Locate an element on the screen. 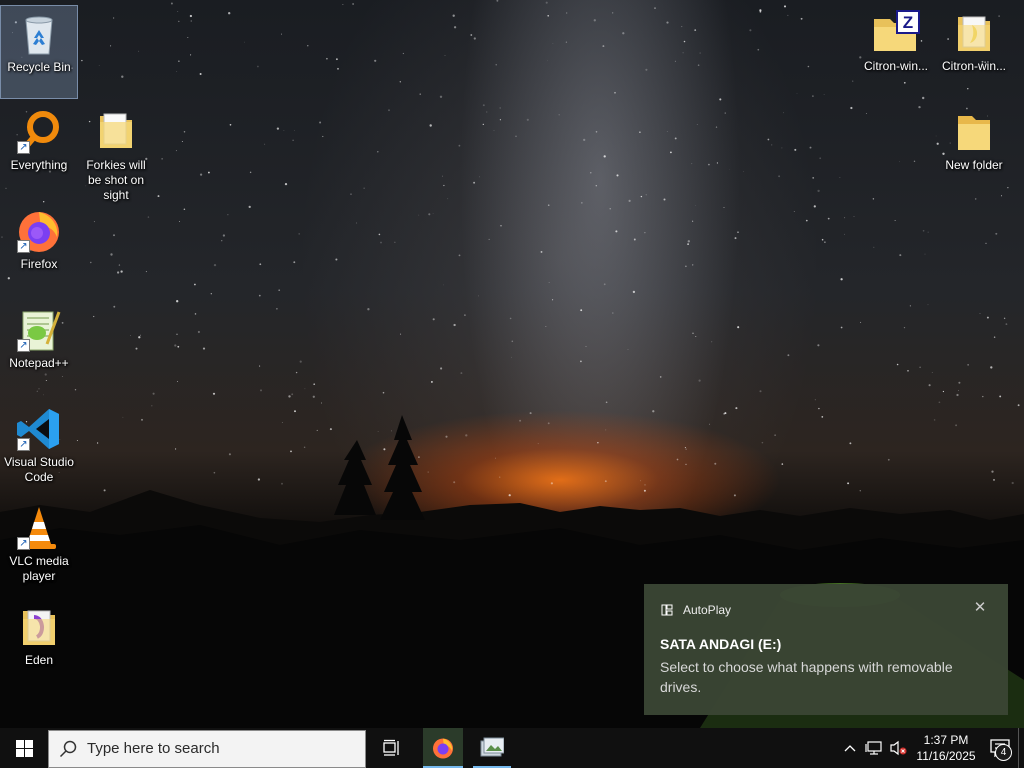 Image resolution: width=1024 pixels, height=768 pixels. desktop-icon-eden: Eden is located at coordinates (39, 645).